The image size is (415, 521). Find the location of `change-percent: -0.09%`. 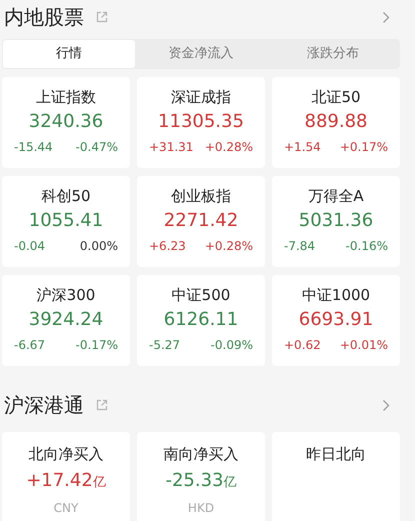

change-percent: -0.09% is located at coordinates (231, 345).